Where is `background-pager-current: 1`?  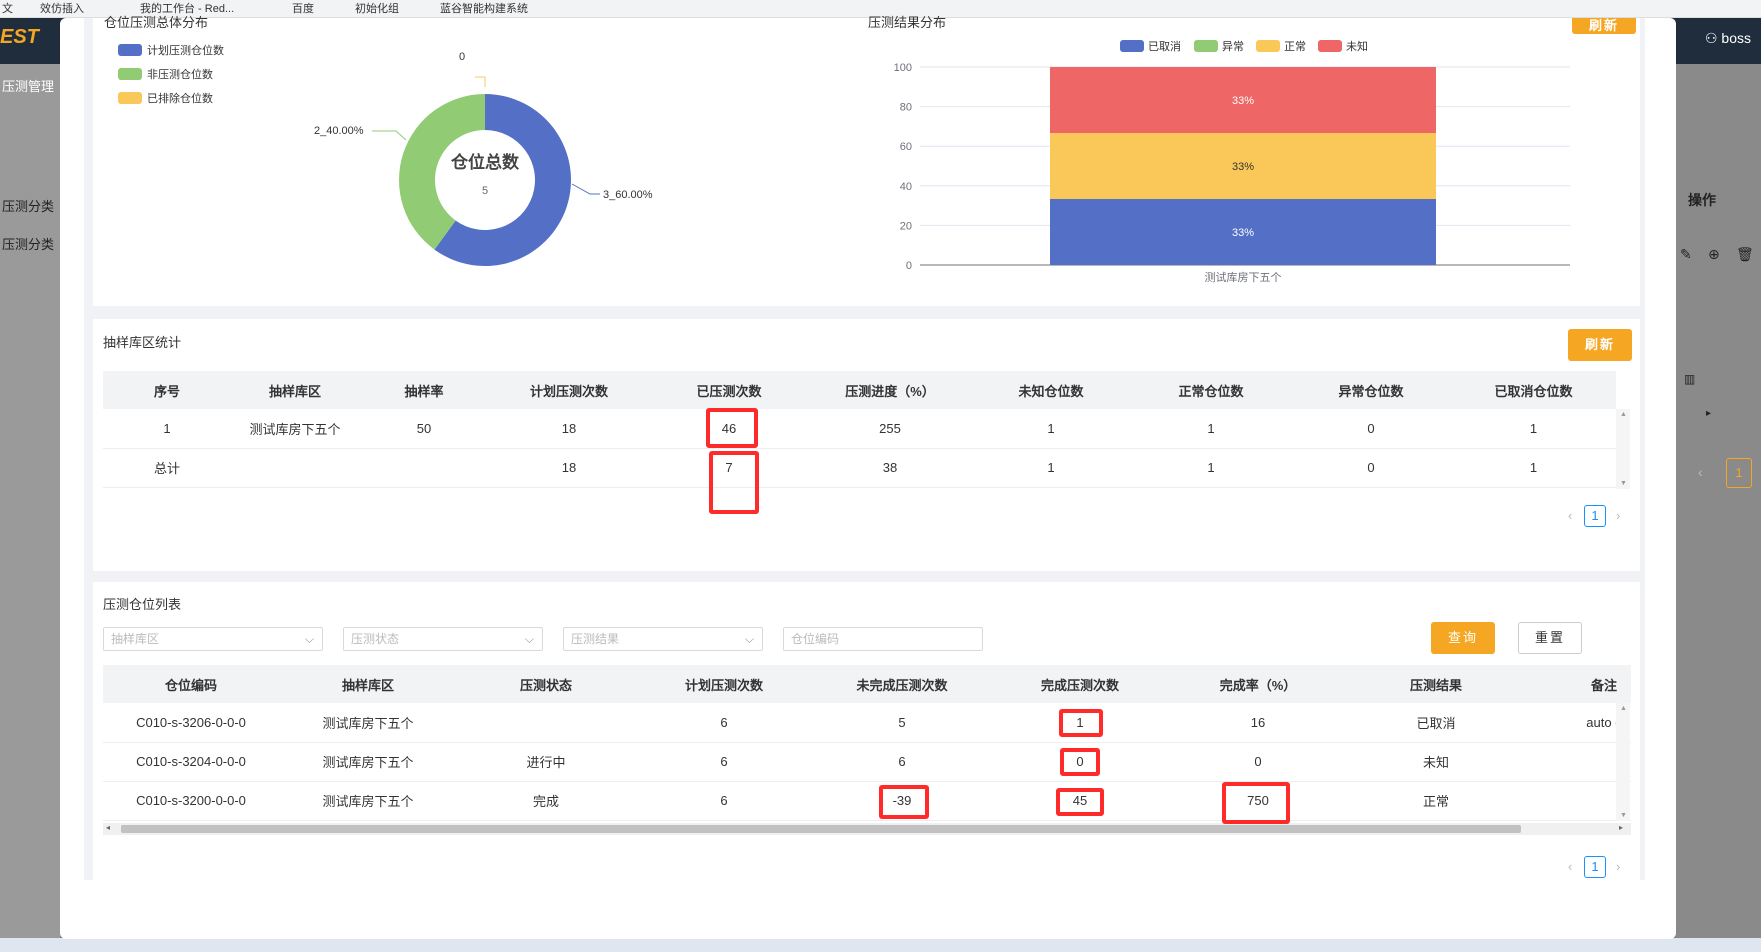
background-pager-current: 1 is located at coordinates (1739, 473).